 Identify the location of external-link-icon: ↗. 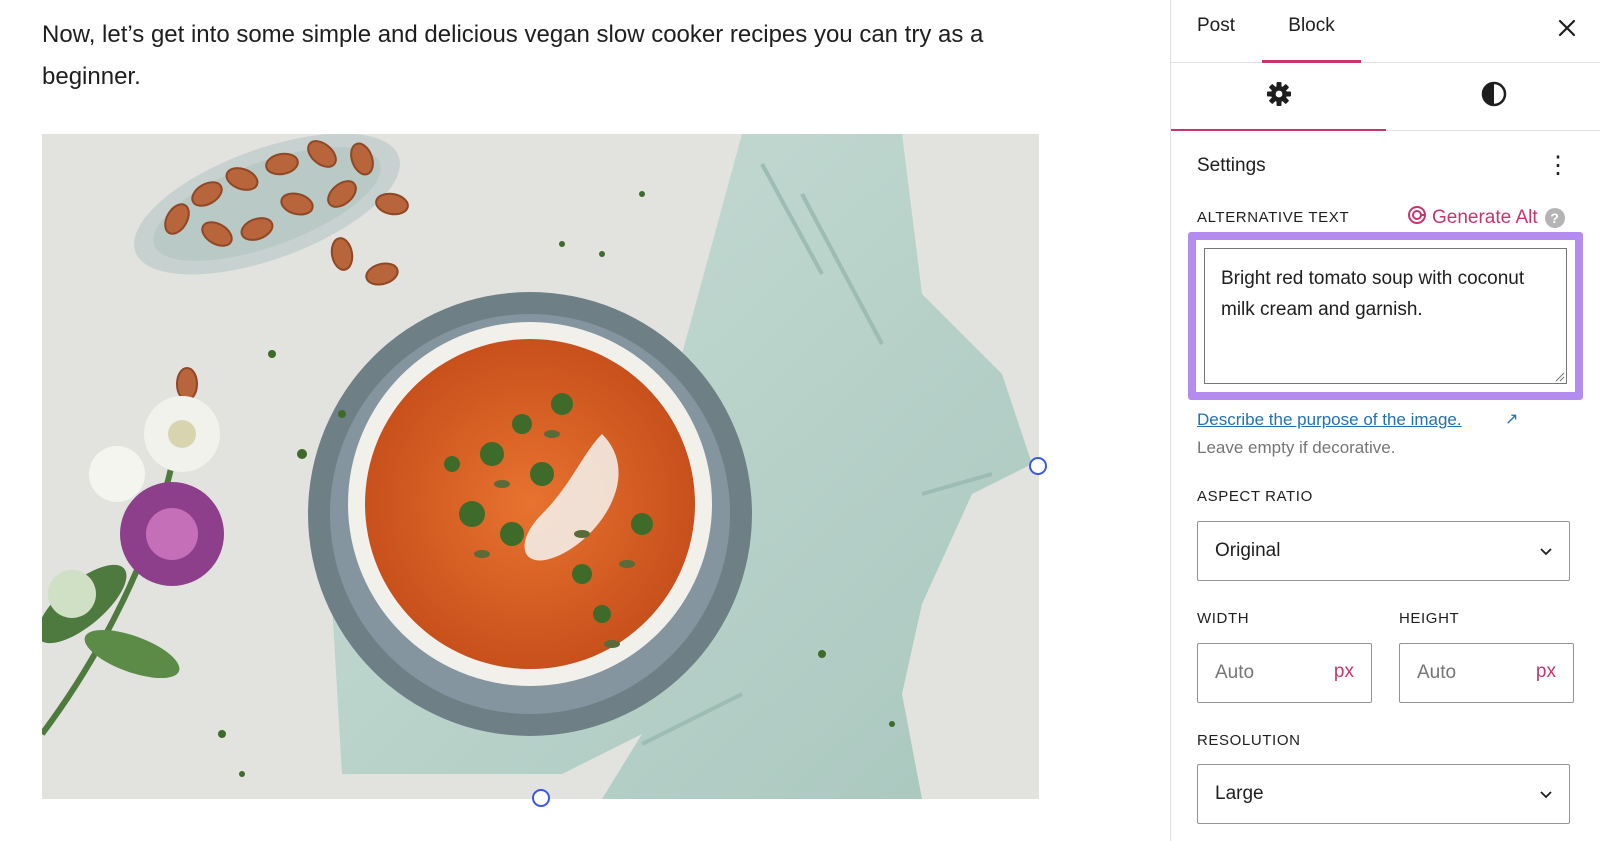
(1512, 419).